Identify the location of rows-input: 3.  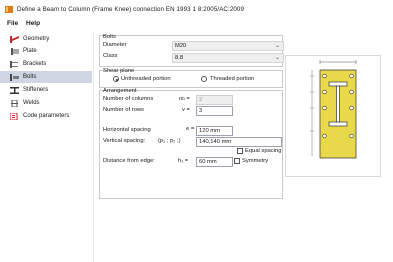
(214, 111).